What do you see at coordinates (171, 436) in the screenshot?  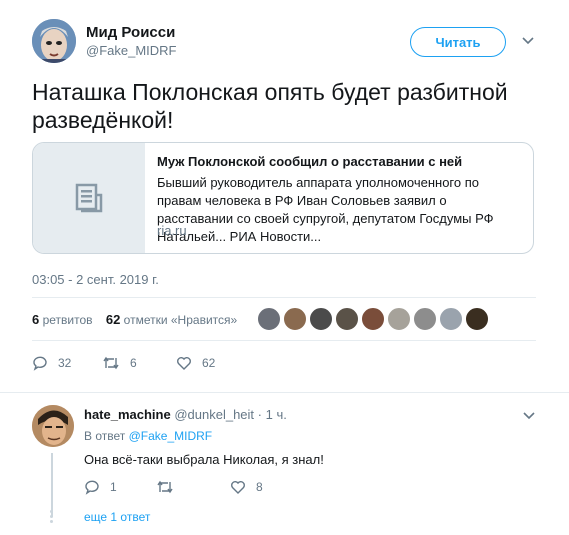 I see `reply-to-handle: @Fake_MIDRF` at bounding box center [171, 436].